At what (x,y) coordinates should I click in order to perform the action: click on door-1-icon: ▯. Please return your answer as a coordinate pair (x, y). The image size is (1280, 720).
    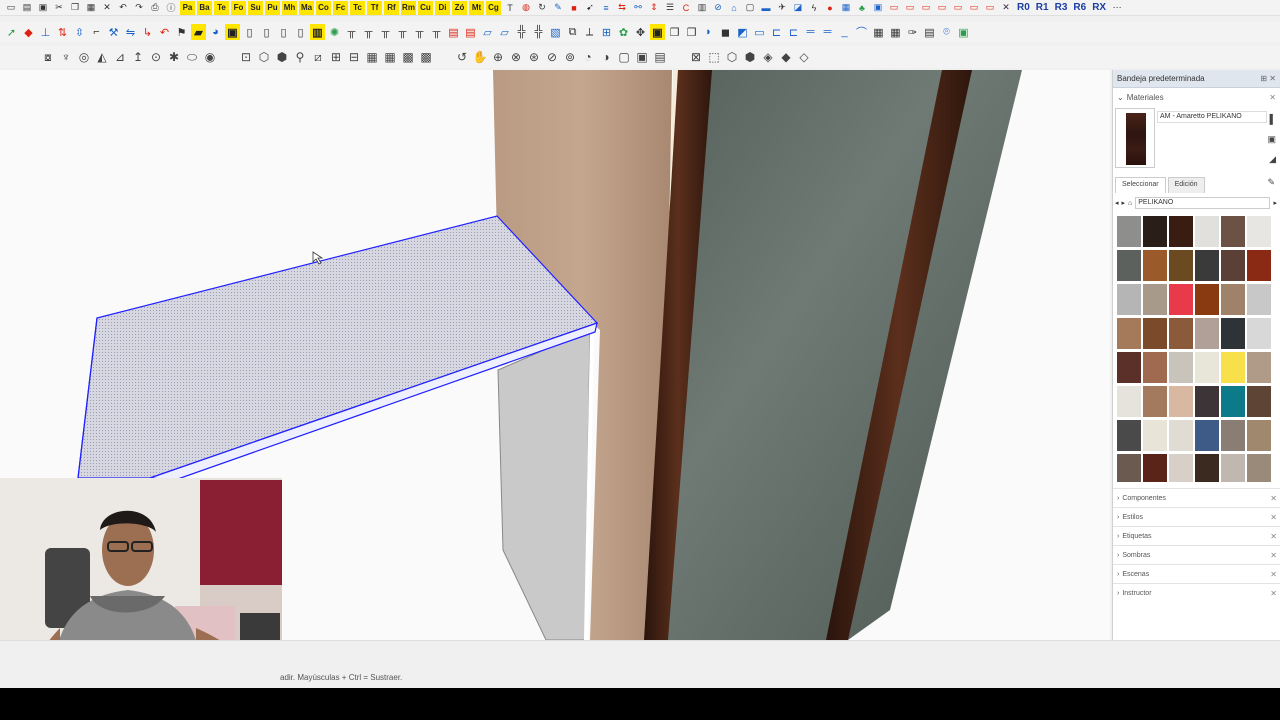
    Looking at the image, I should click on (249, 32).